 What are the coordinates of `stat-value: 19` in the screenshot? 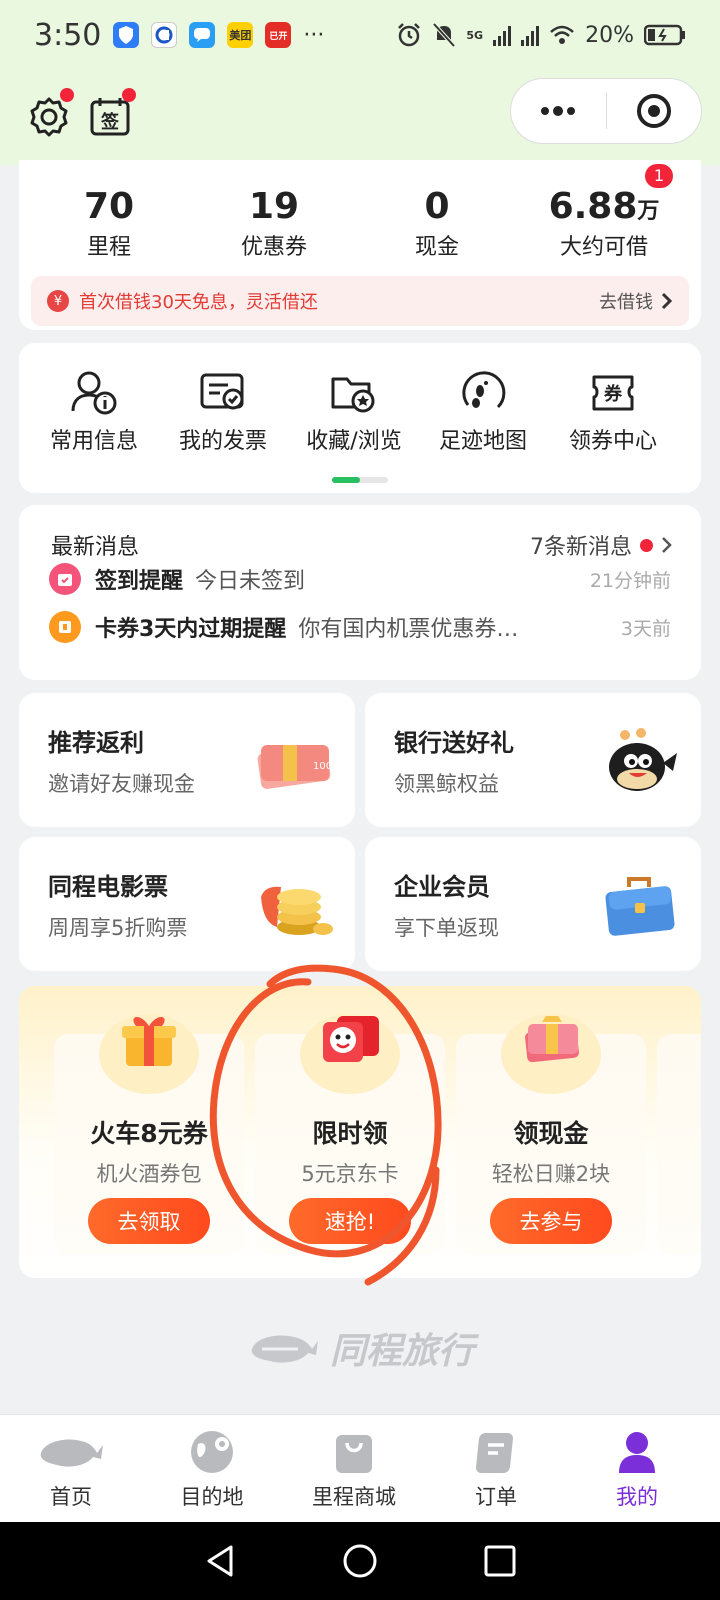 It's located at (274, 206).